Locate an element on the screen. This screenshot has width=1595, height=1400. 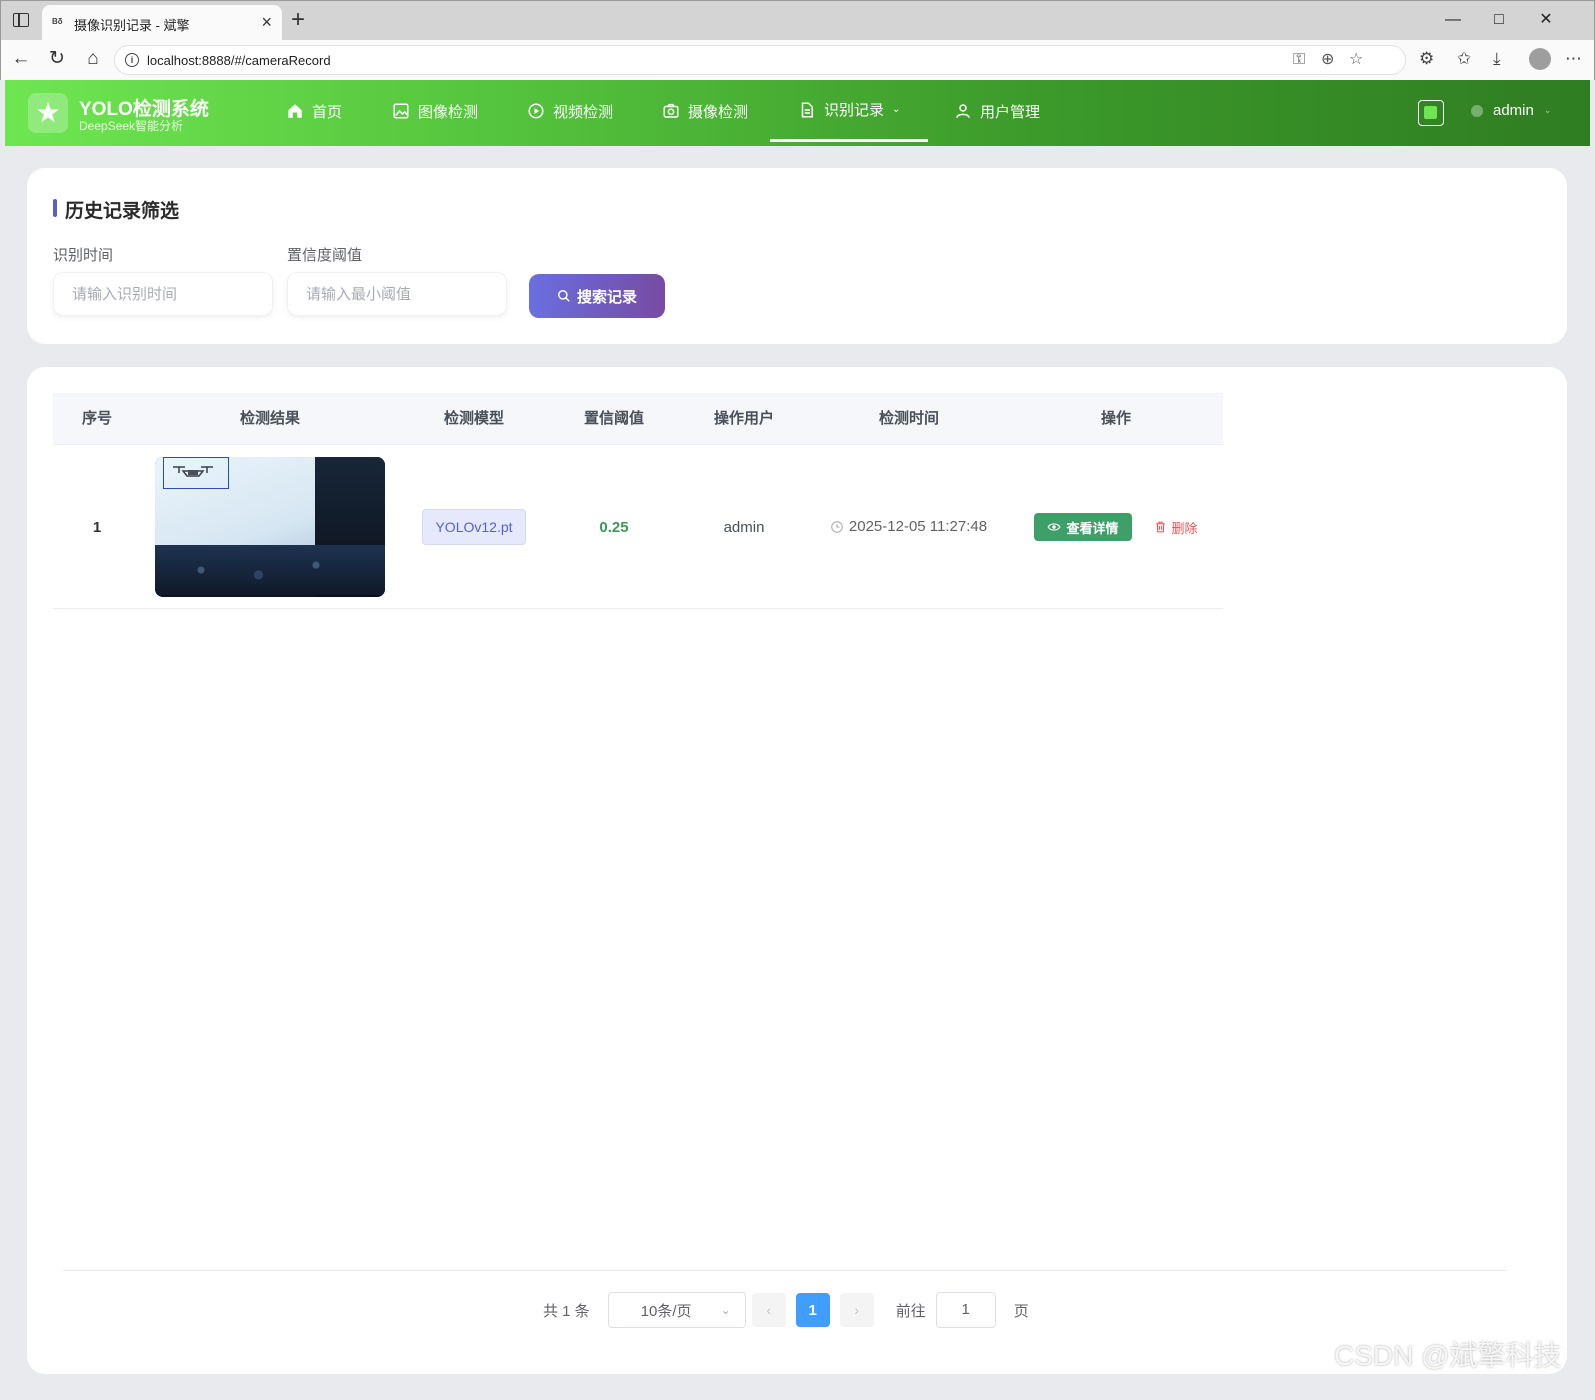
more-menu-icon: ⋯ is located at coordinates (1573, 59).